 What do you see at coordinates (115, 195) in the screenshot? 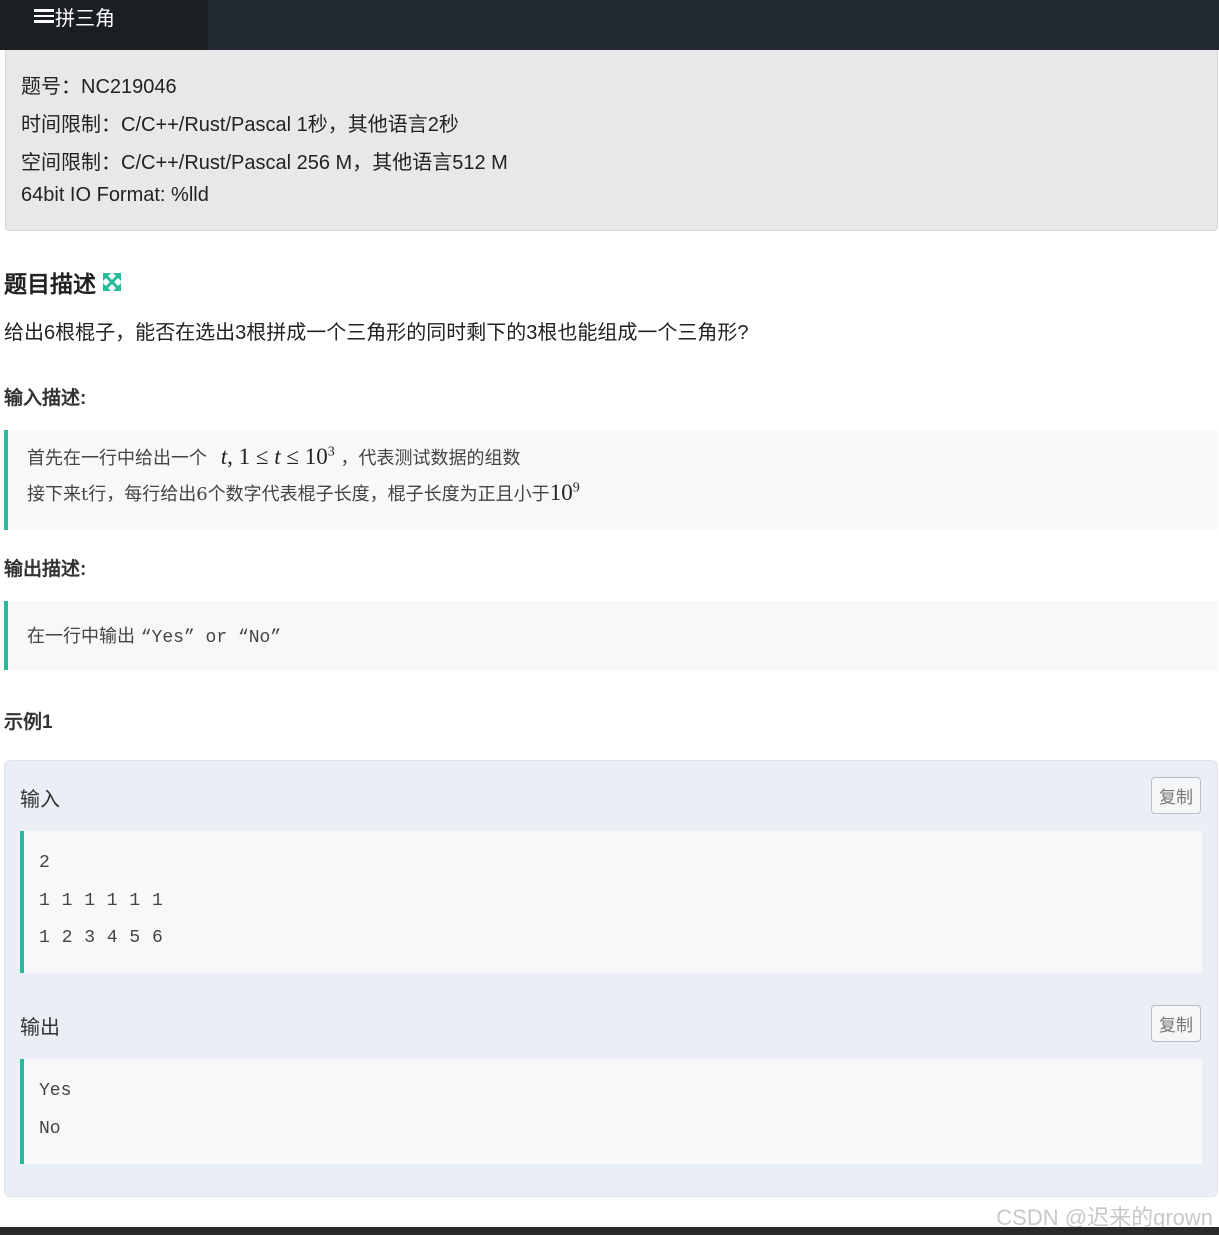
I see `io-format: 64bit IO Format: %lld` at bounding box center [115, 195].